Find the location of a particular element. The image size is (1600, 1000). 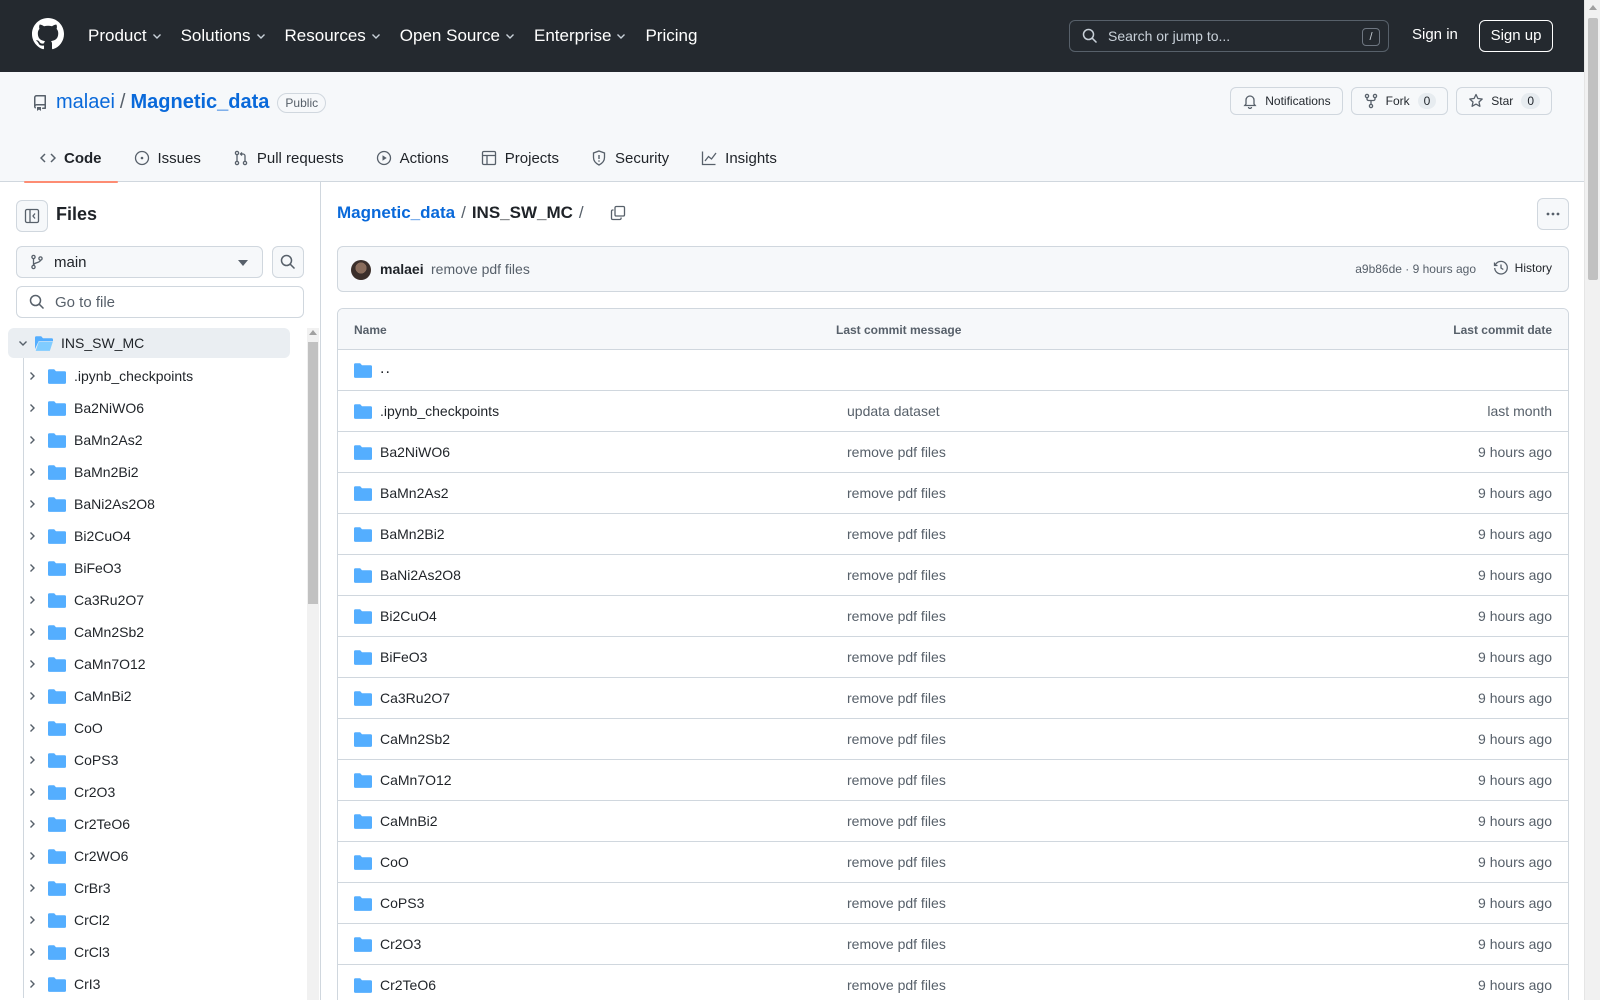

chevron-down-icon is located at coordinates (23, 343).